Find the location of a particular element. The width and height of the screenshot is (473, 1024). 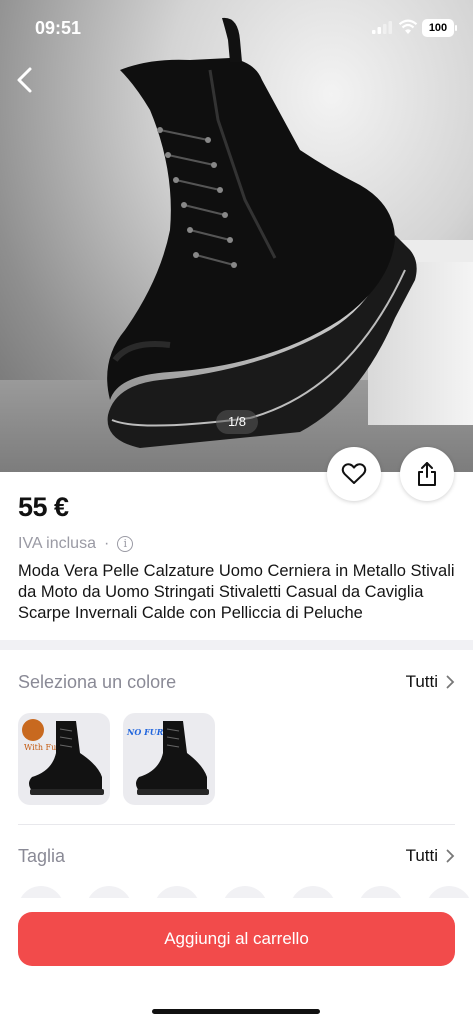

image-counter: 1/8 is located at coordinates (237, 422).